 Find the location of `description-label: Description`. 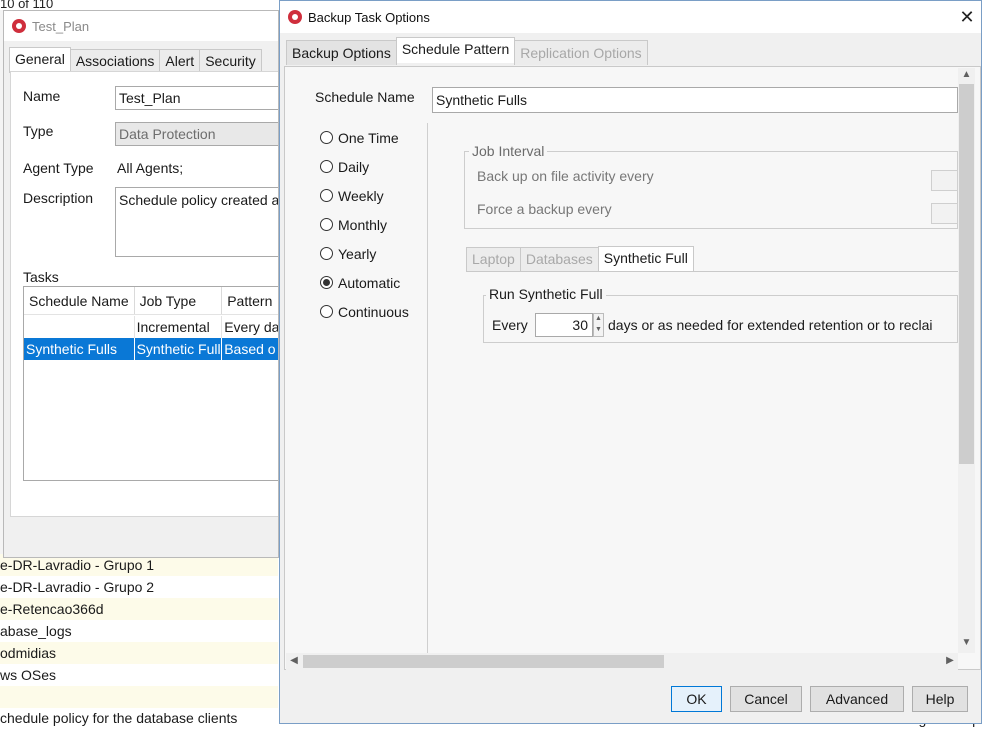

description-label: Description is located at coordinates (58, 198).